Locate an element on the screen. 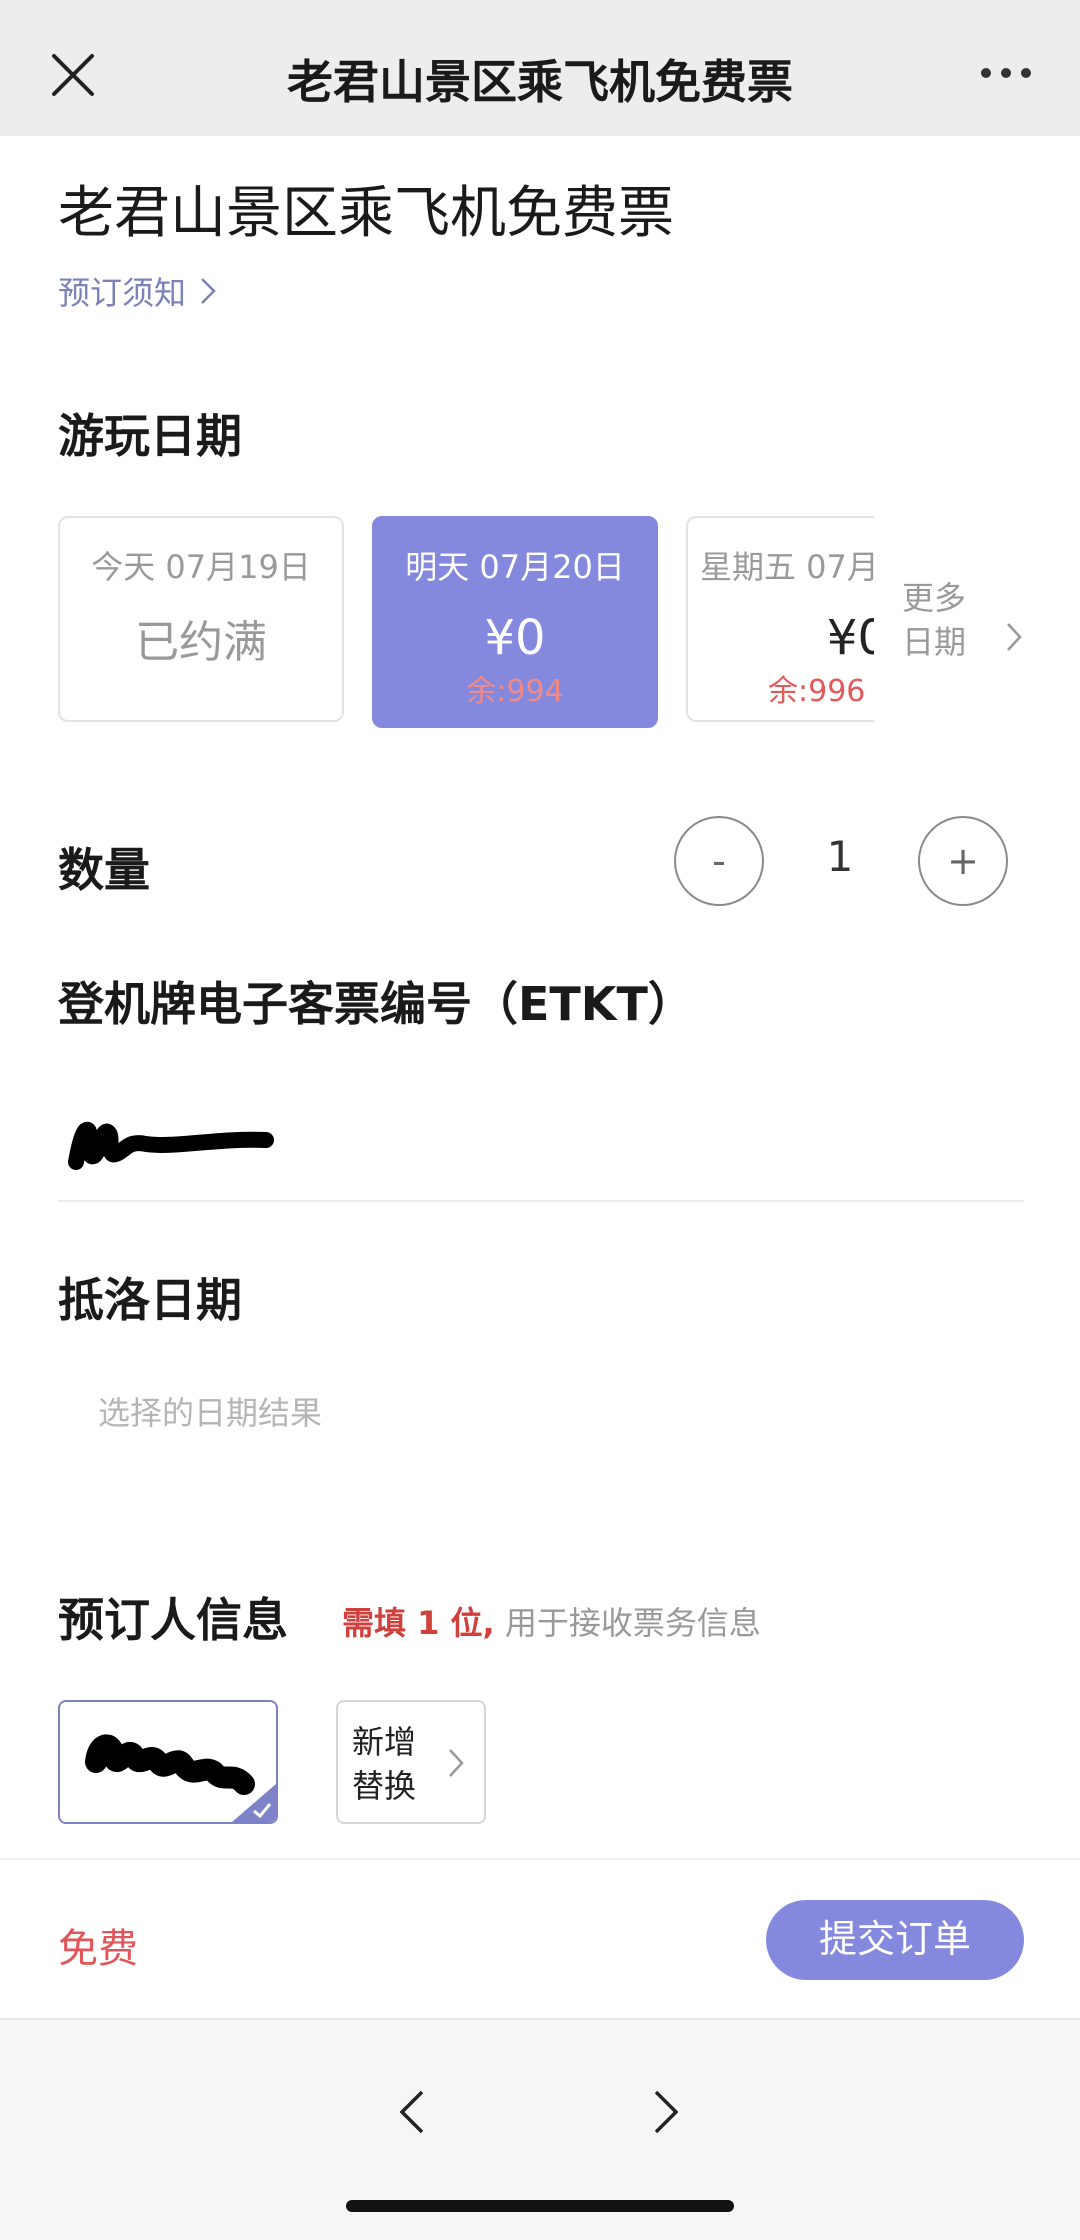 The width and height of the screenshot is (1080, 2240). more-dates-button: 更多 日期 is located at coordinates (952, 619).